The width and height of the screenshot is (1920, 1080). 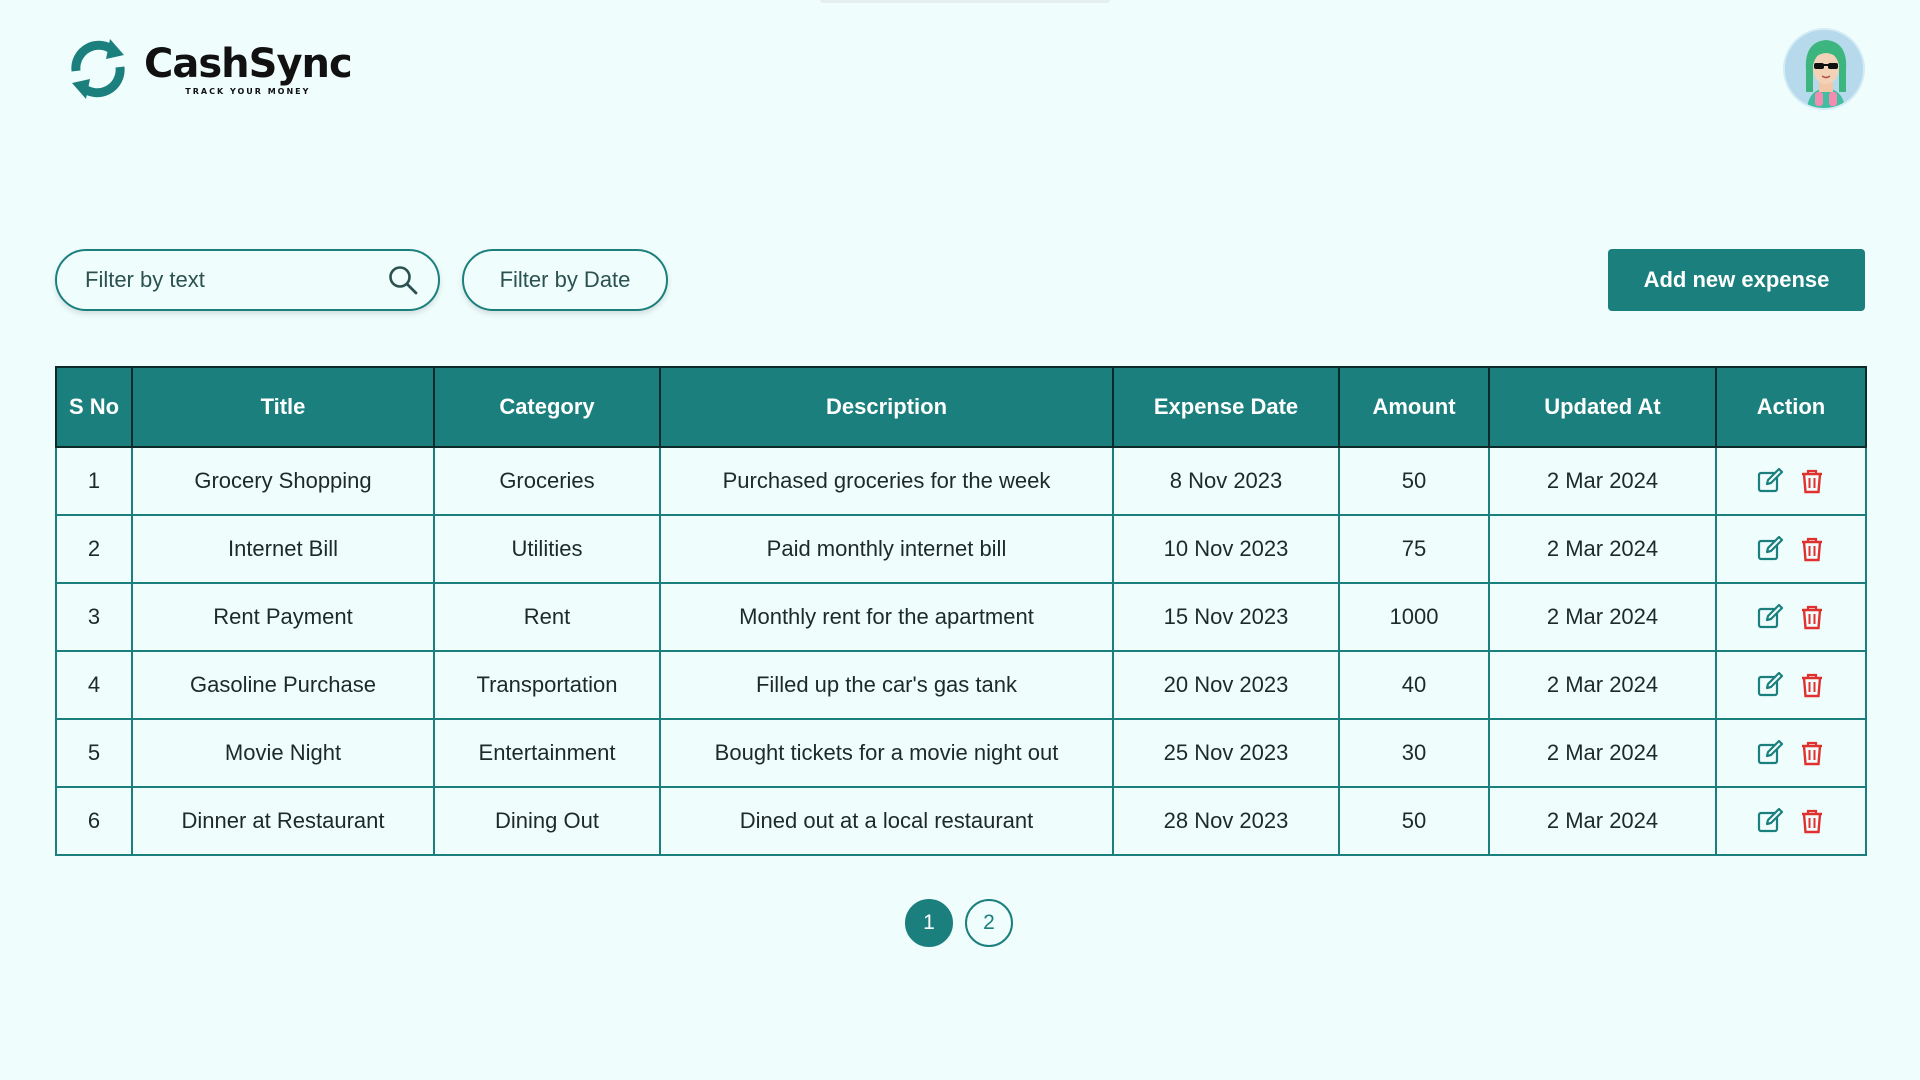 What do you see at coordinates (1736, 280) in the screenshot?
I see `add-expense-button: Add new expense` at bounding box center [1736, 280].